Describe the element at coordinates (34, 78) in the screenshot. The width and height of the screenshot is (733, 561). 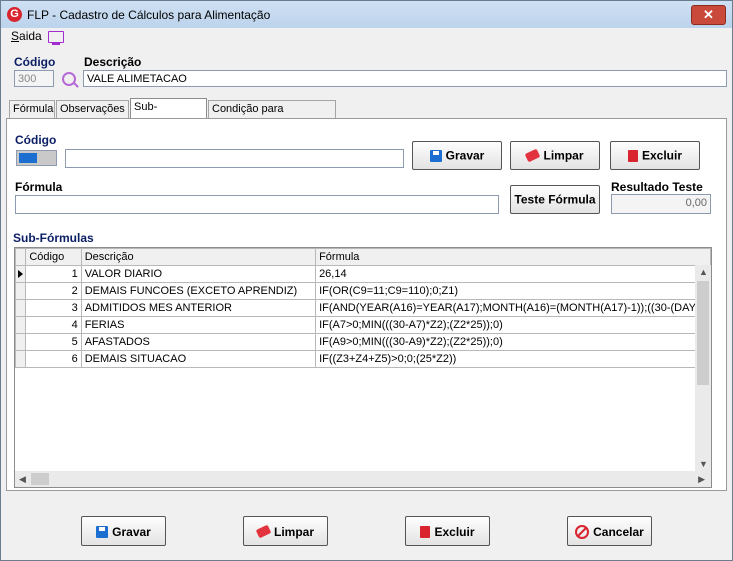
I see `codigo-field: 300` at that location.